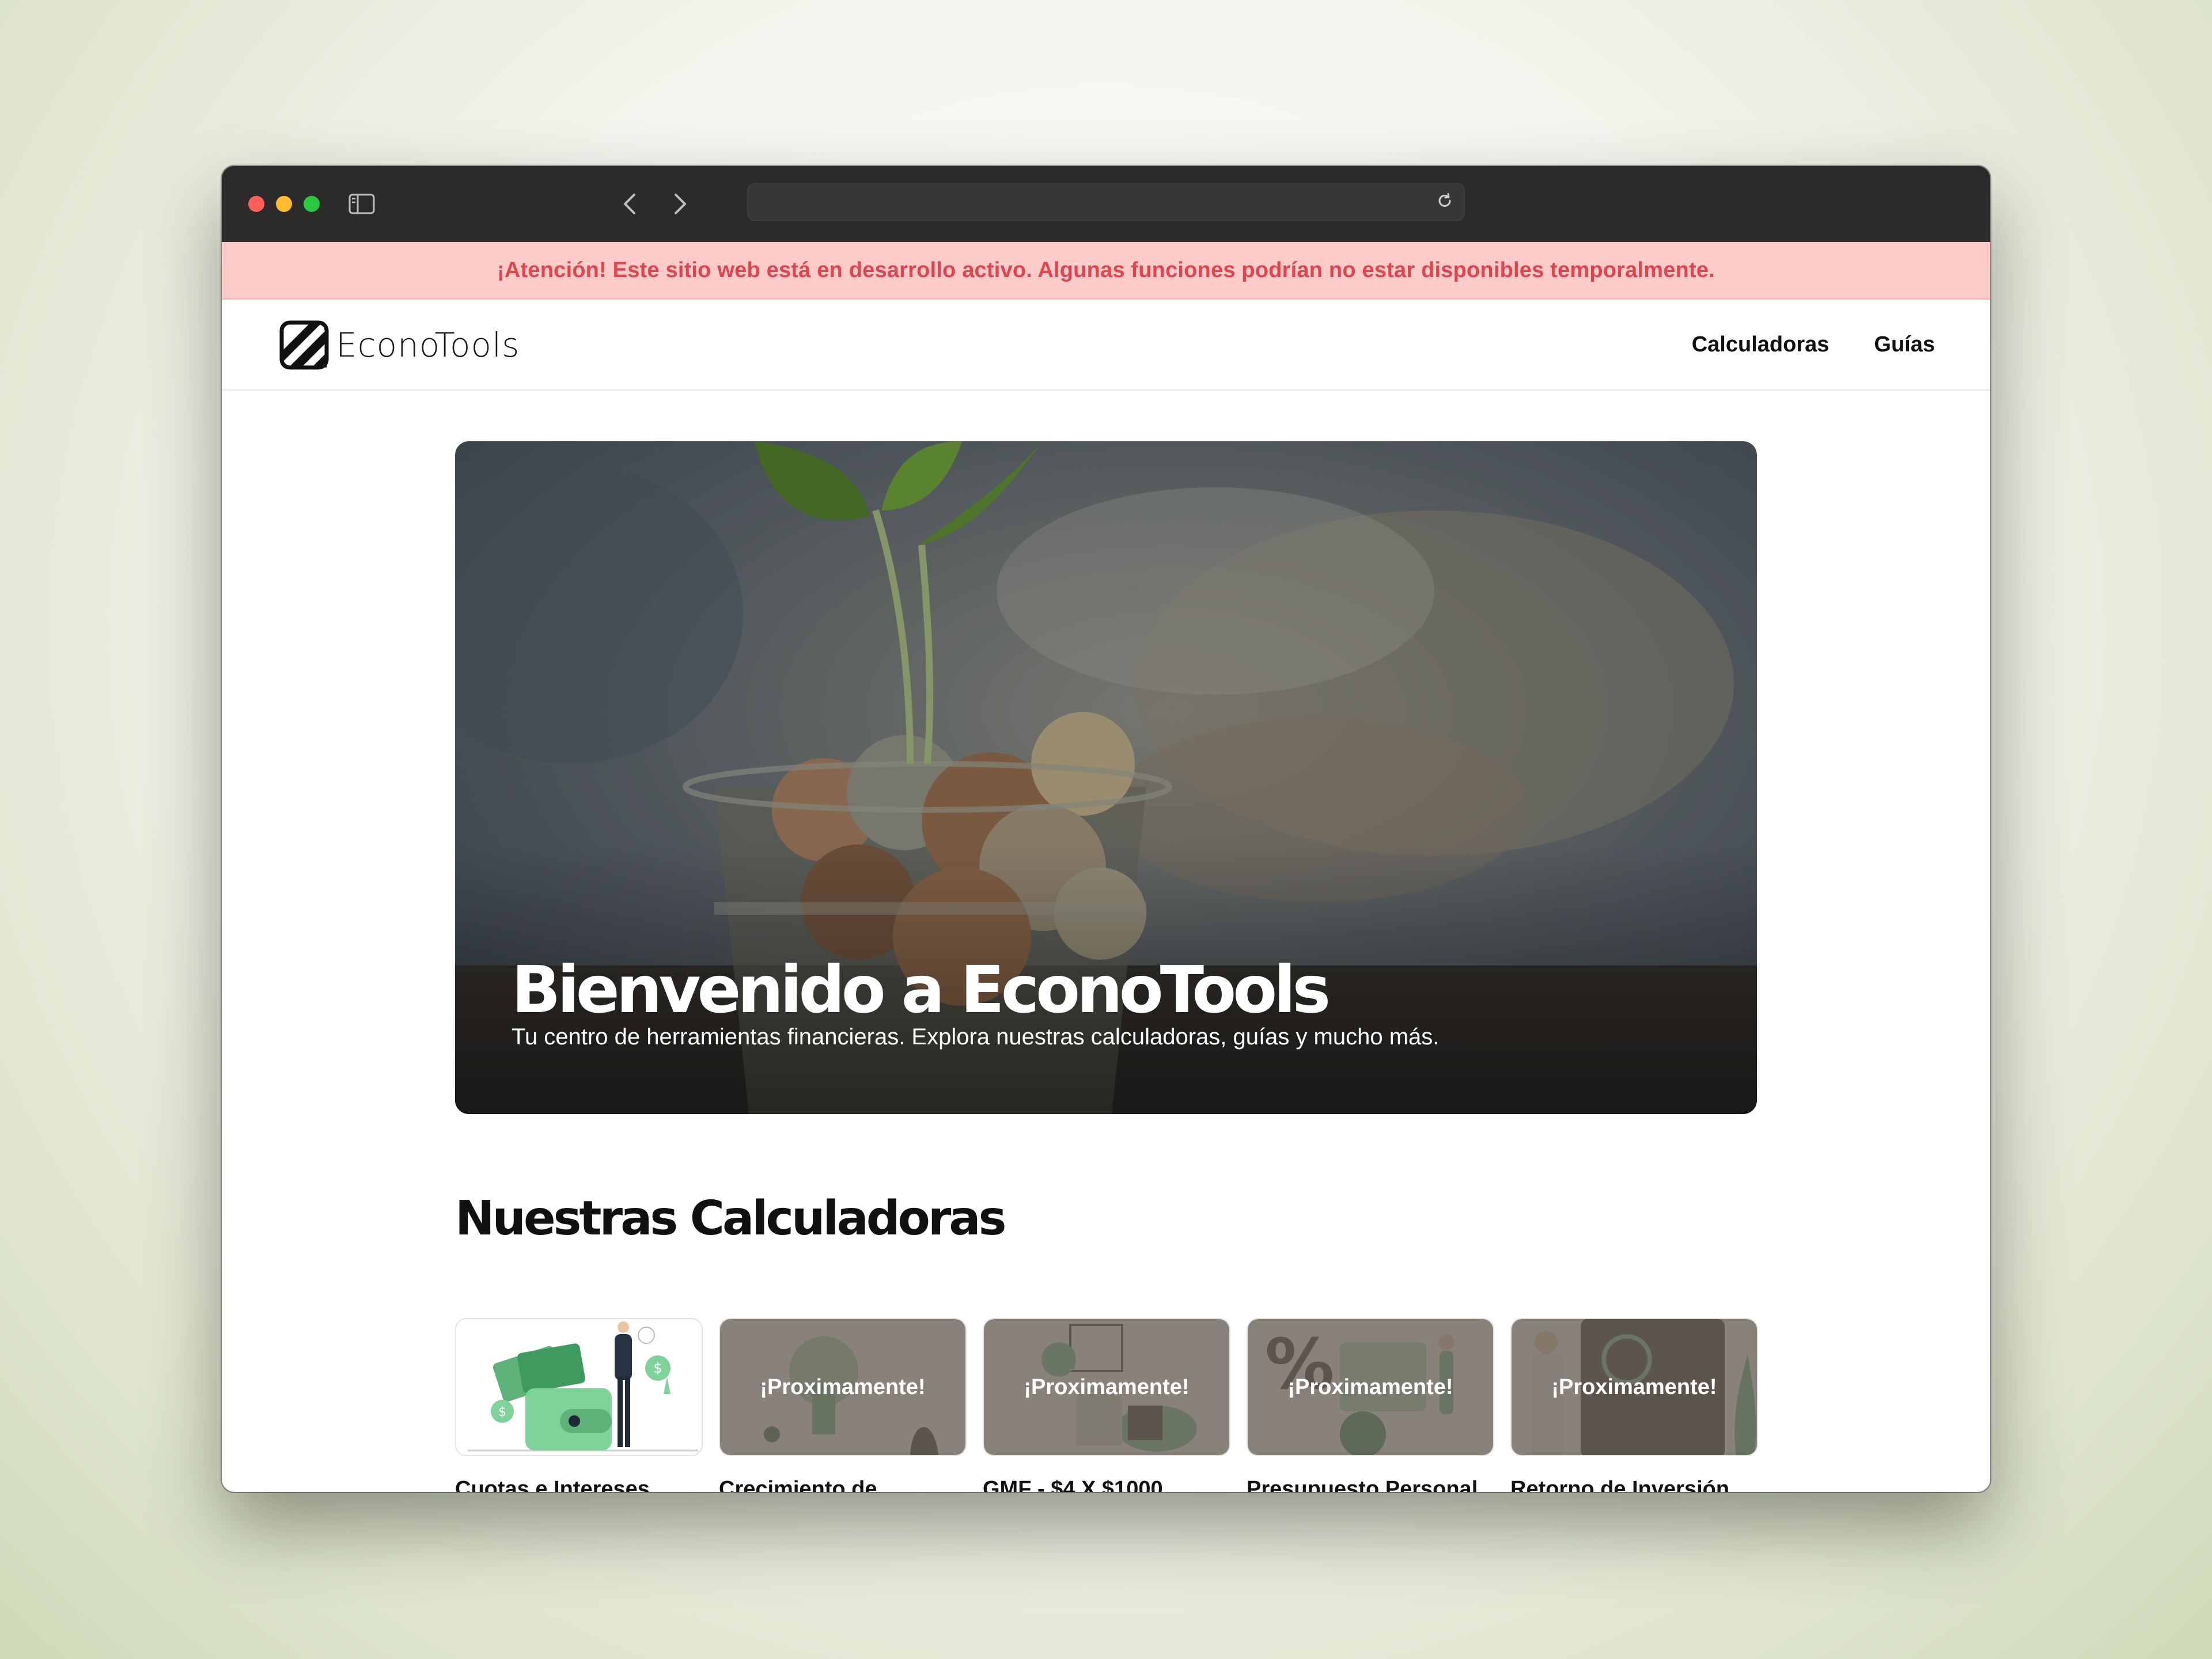  I want to click on window-controls, so click(284, 204).